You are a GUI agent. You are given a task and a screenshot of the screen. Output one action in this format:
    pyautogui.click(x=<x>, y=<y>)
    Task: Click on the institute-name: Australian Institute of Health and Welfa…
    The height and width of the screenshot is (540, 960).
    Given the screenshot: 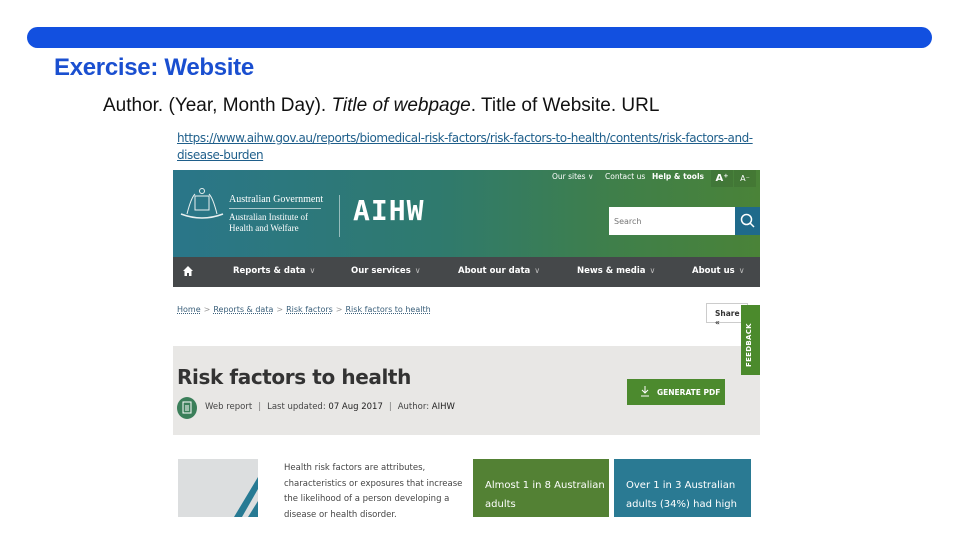 What is the action you would take?
    pyautogui.click(x=268, y=222)
    